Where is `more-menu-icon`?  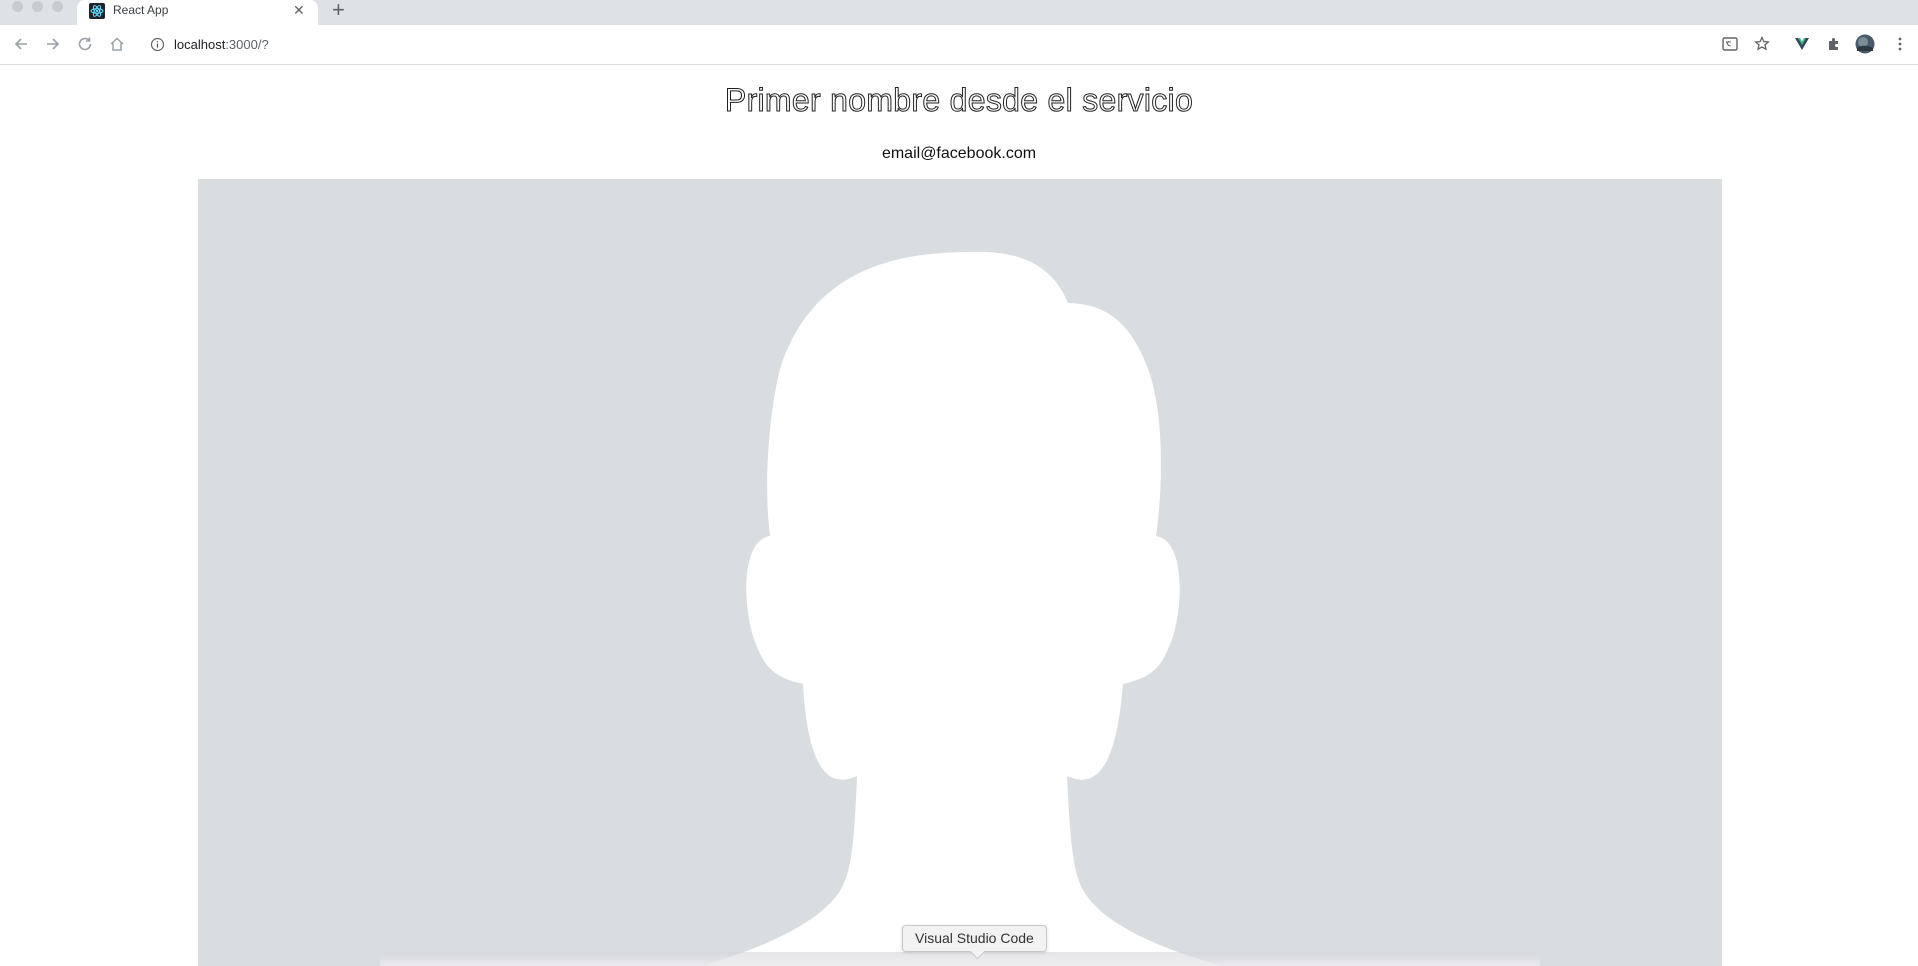
more-menu-icon is located at coordinates (1900, 44).